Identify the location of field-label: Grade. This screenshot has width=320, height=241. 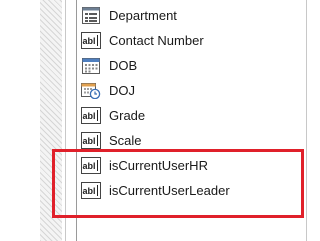
(127, 115).